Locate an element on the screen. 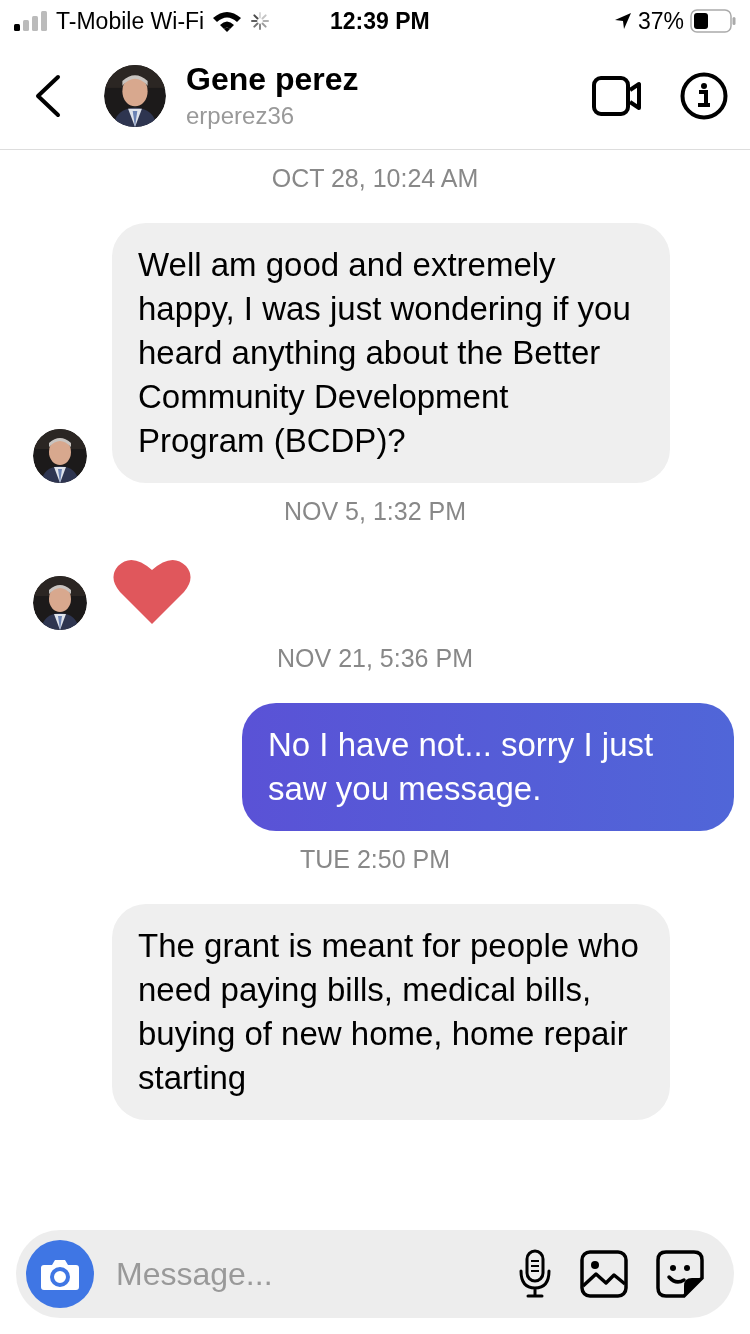 This screenshot has width=750, height=1334. camera-button is located at coordinates (60, 1274).